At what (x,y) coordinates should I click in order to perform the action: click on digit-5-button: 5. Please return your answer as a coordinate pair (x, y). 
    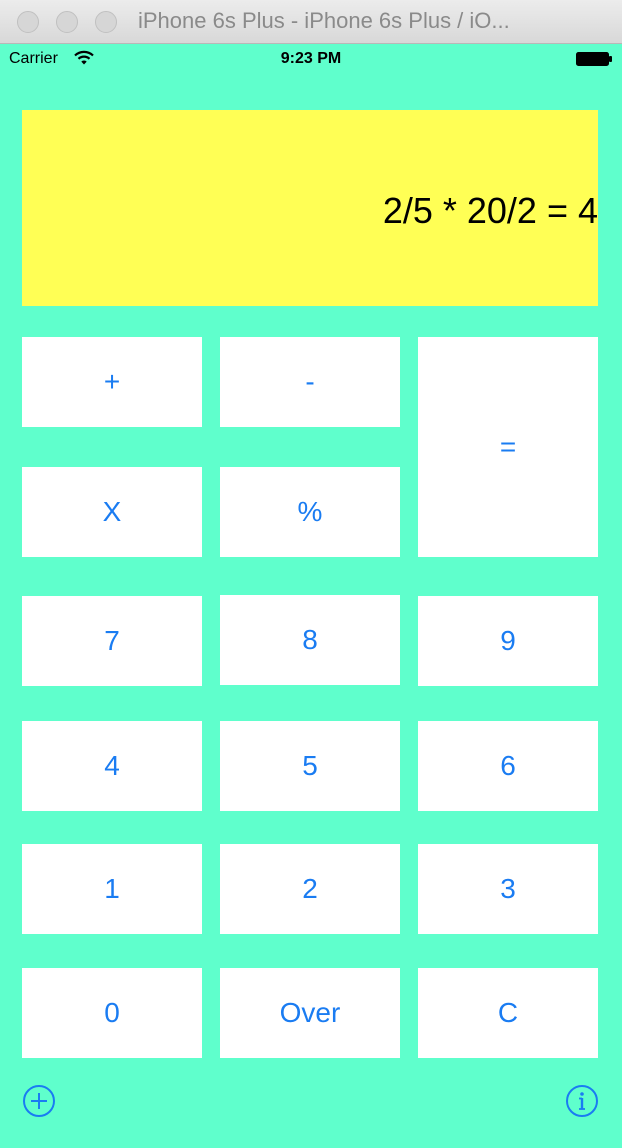
    Looking at the image, I should click on (310, 766).